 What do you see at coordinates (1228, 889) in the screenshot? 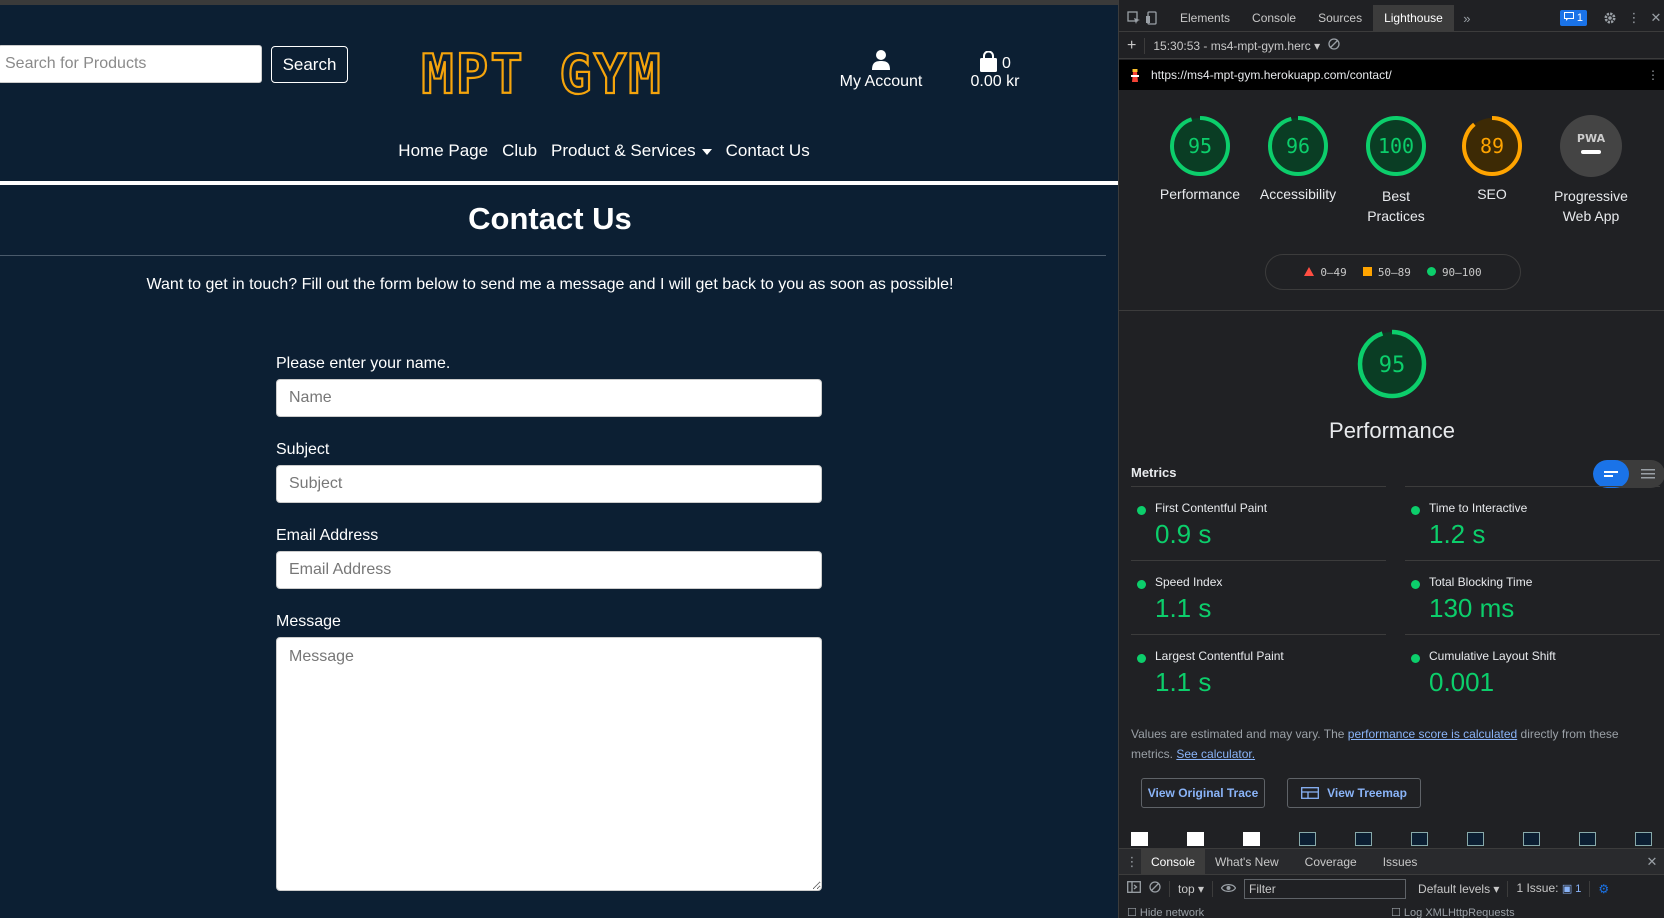
I see `eye-icon` at bounding box center [1228, 889].